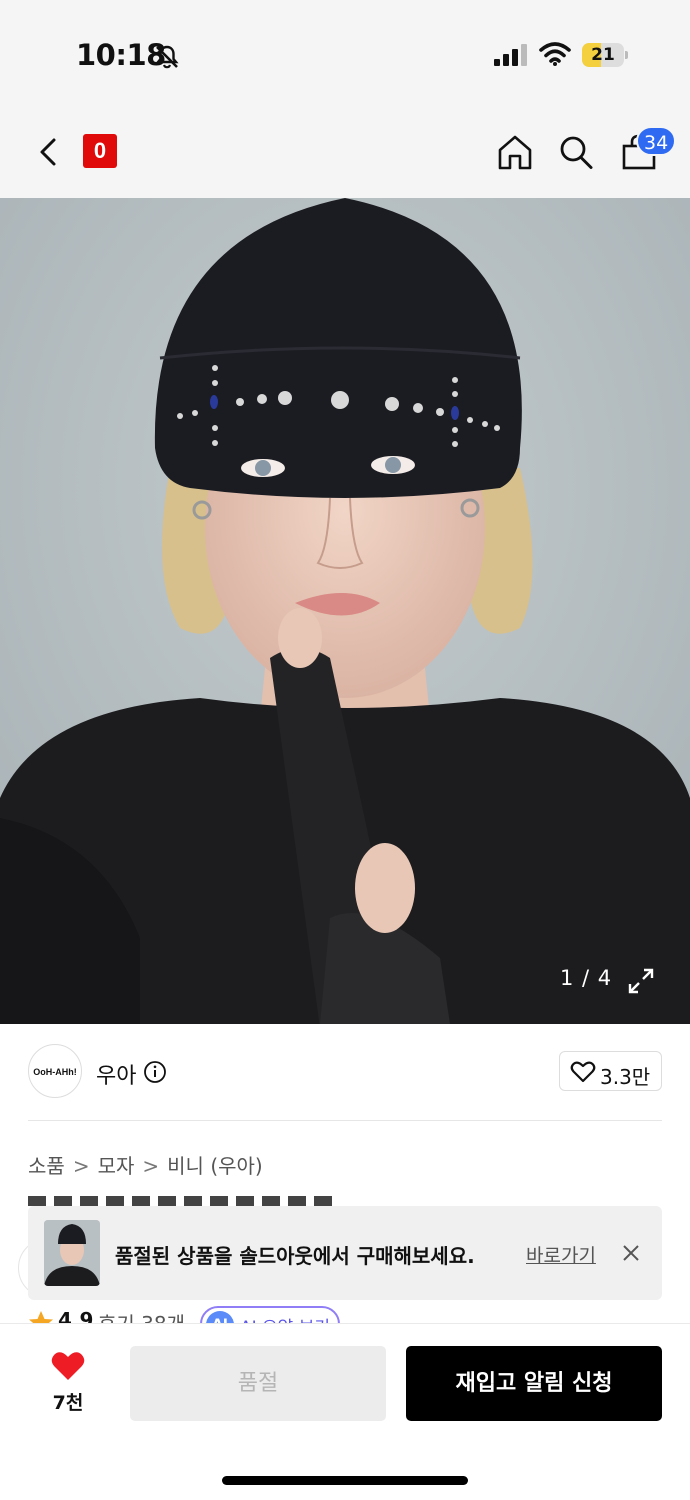 The height and width of the screenshot is (1500, 690). I want to click on cart-count-badge: 34, so click(656, 141).